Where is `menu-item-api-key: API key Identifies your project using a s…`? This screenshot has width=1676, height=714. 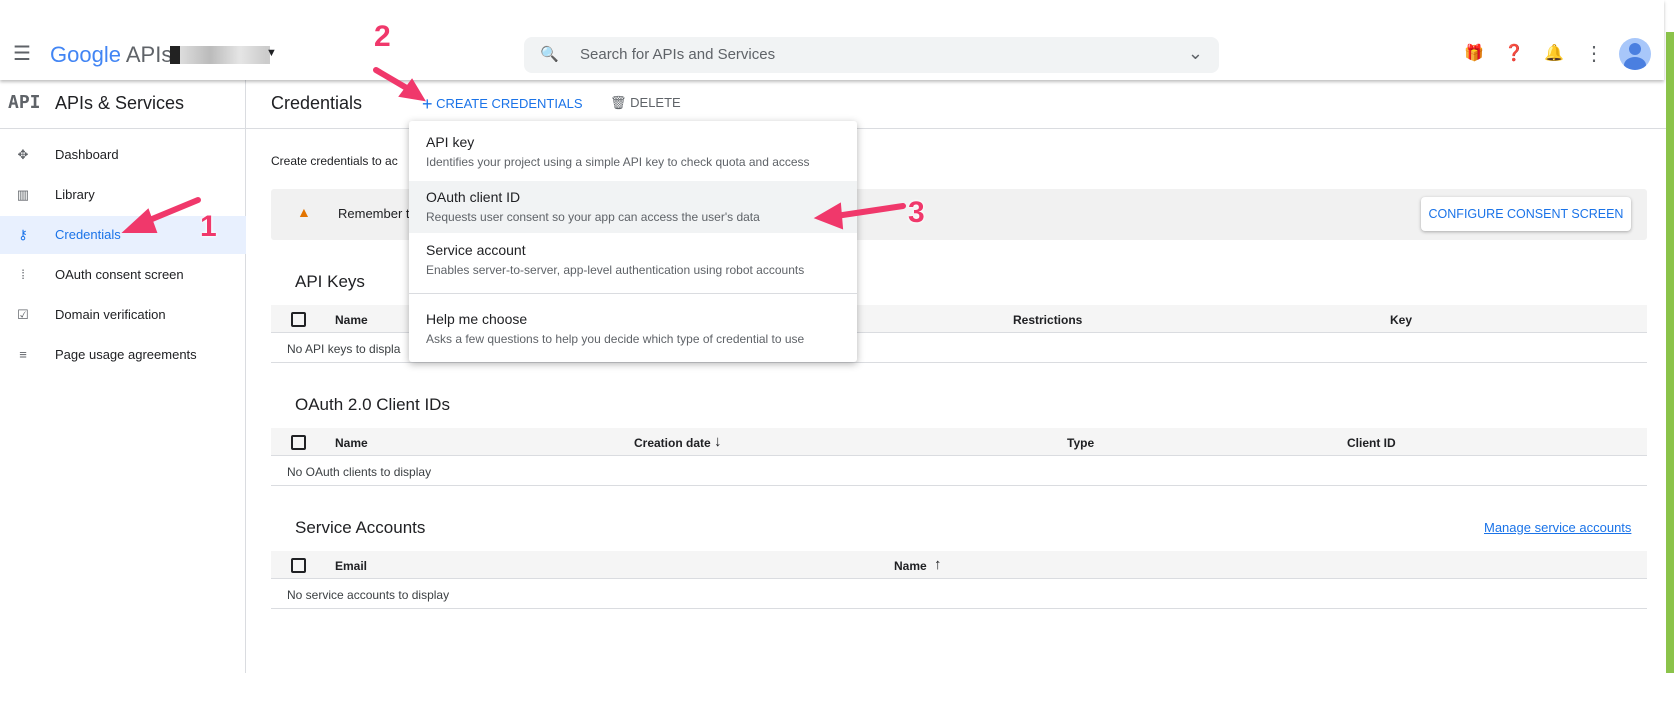
menu-item-api-key: API key Identifies your project using a s… is located at coordinates (633, 152).